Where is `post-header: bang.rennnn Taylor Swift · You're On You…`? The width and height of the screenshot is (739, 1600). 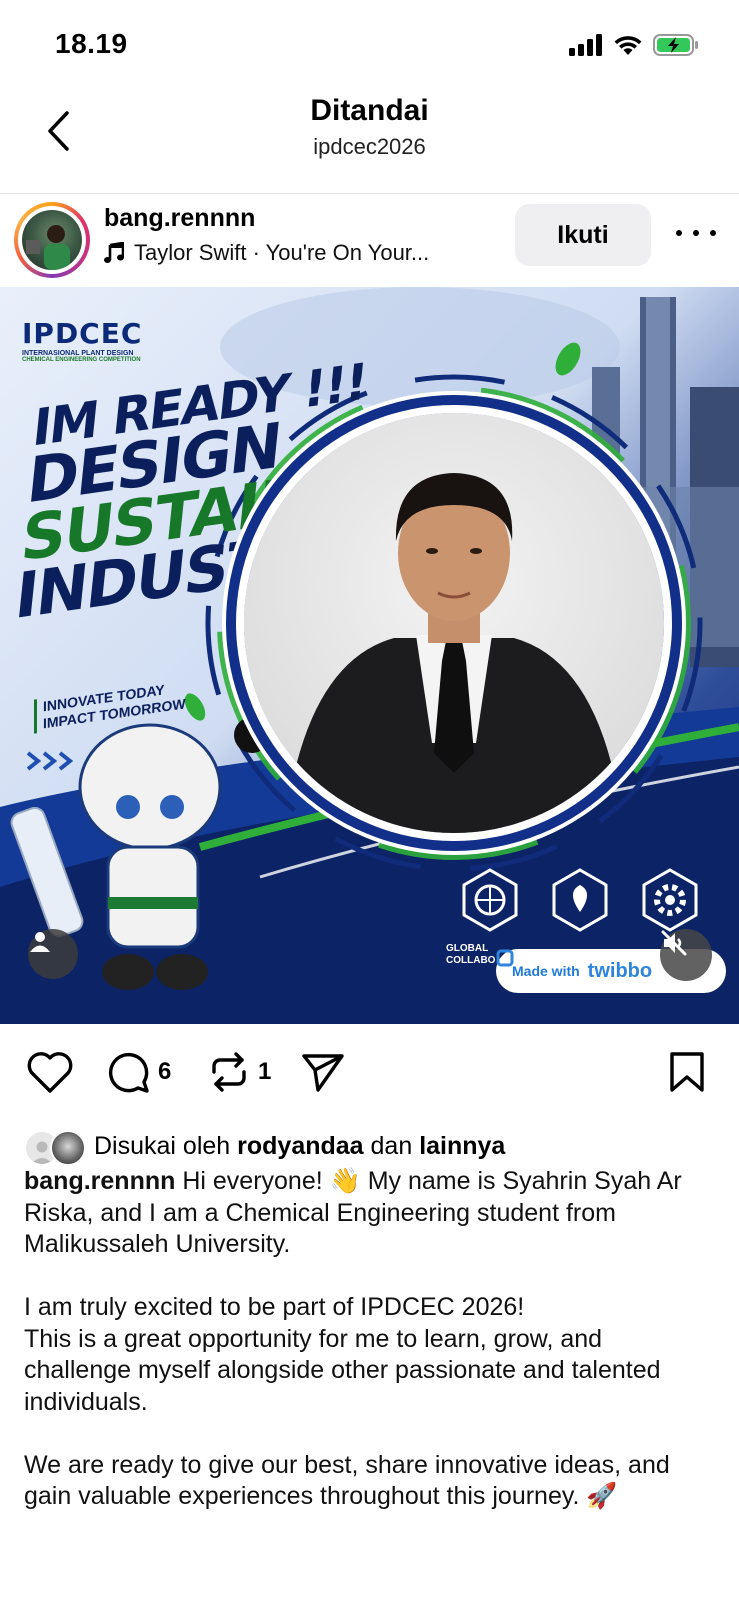
post-header: bang.rennnn Taylor Swift · You're On You… is located at coordinates (369, 240).